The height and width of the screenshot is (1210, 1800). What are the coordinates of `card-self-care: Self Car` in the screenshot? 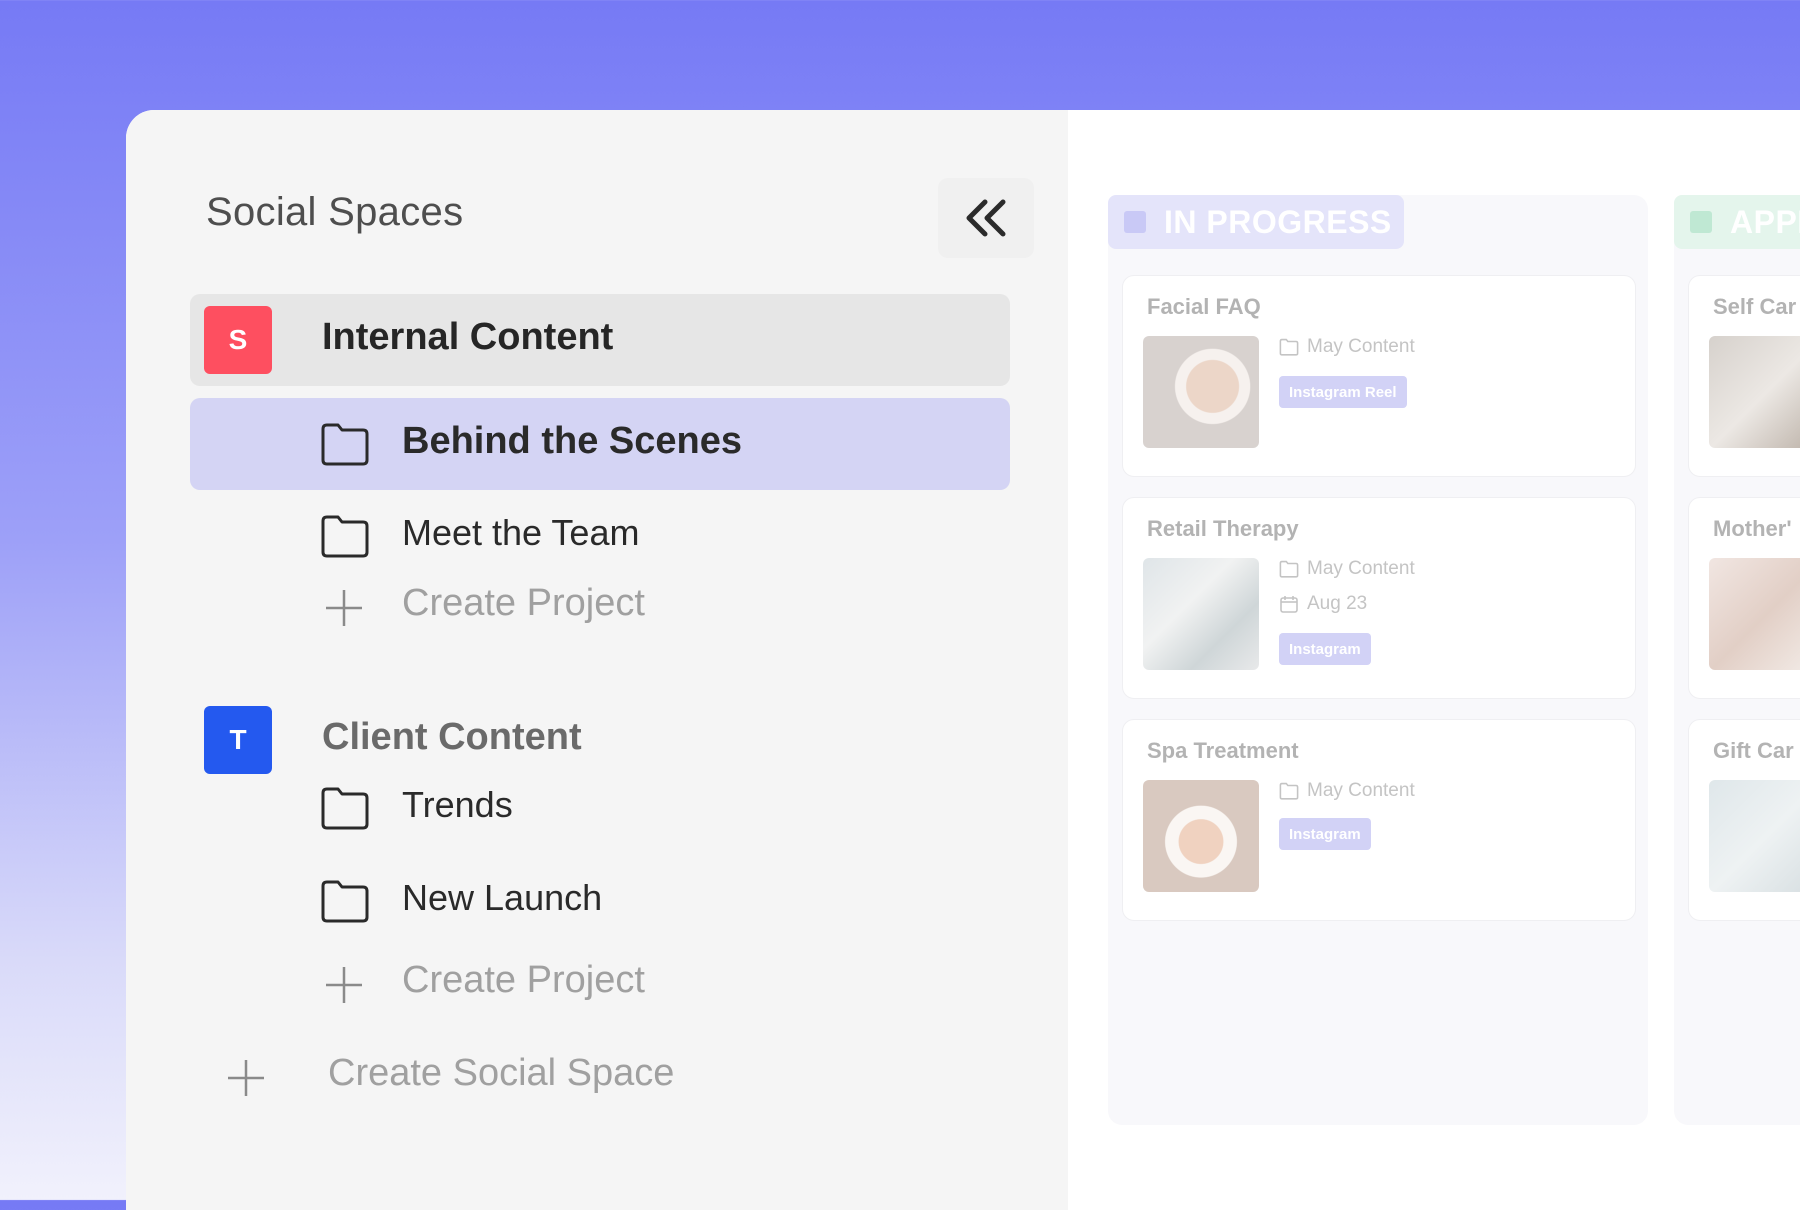 It's located at (1744, 376).